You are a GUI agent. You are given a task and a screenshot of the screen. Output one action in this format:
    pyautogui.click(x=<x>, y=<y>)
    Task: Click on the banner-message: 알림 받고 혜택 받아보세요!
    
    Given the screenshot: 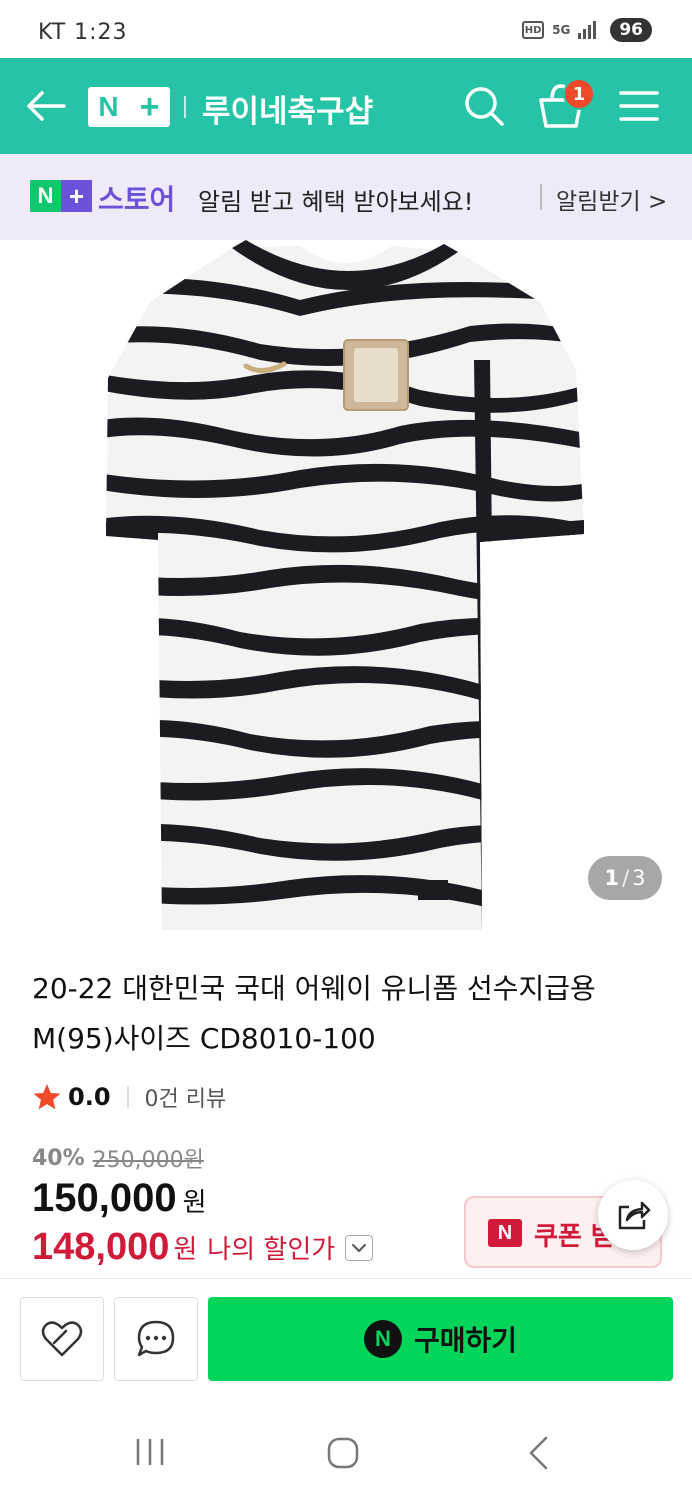 What is the action you would take?
    pyautogui.click(x=336, y=202)
    